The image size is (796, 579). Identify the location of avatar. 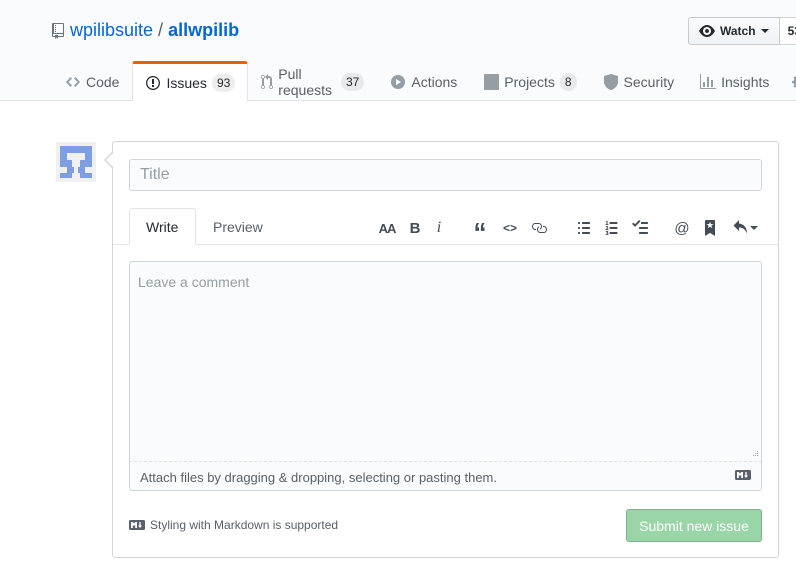
(76, 162).